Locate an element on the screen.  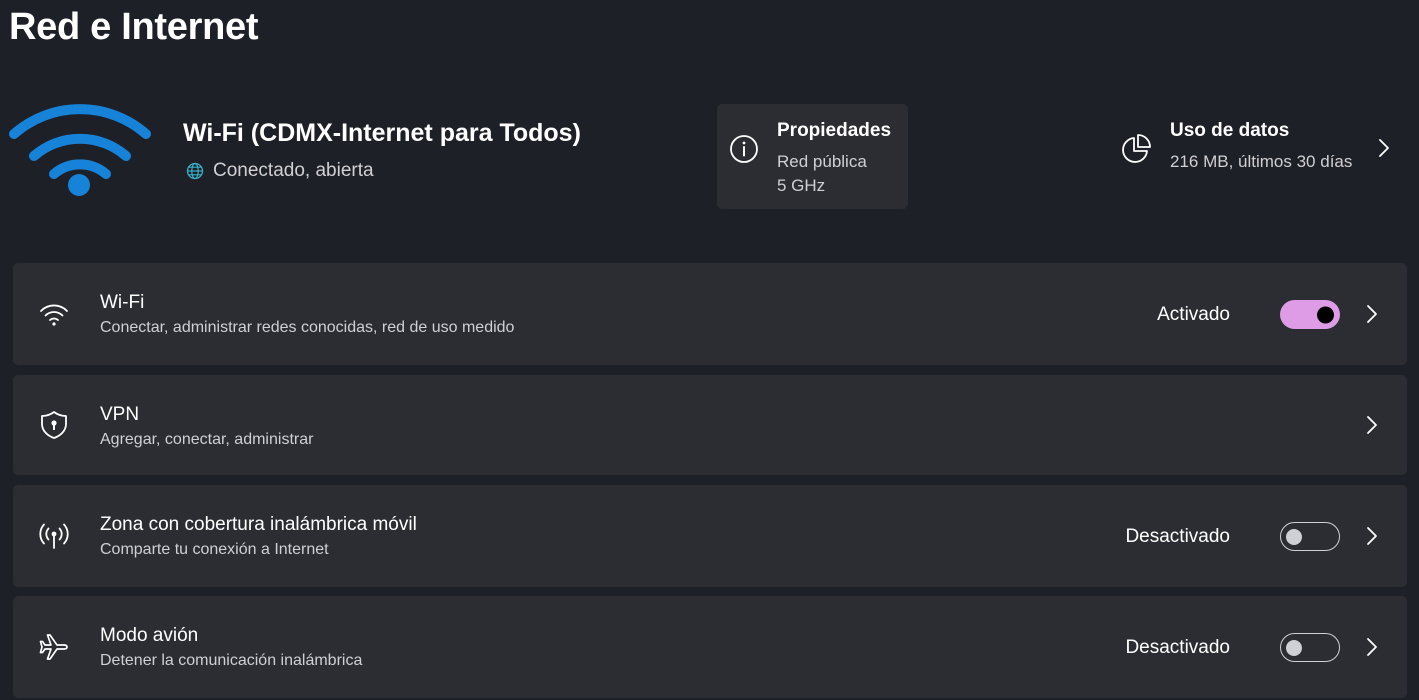
row-title: Modo avión is located at coordinates (149, 635).